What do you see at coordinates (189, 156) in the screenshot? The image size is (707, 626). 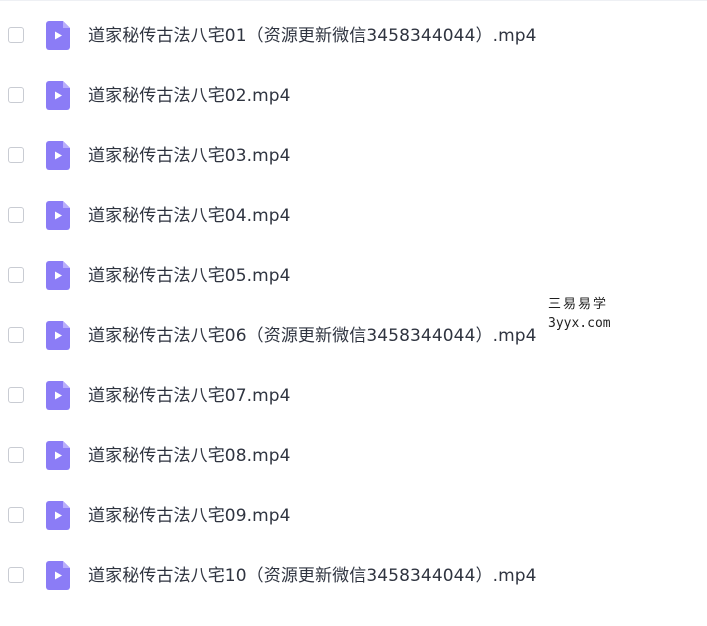 I see `file-name: 道家秘传古法八宅03.mp4` at bounding box center [189, 156].